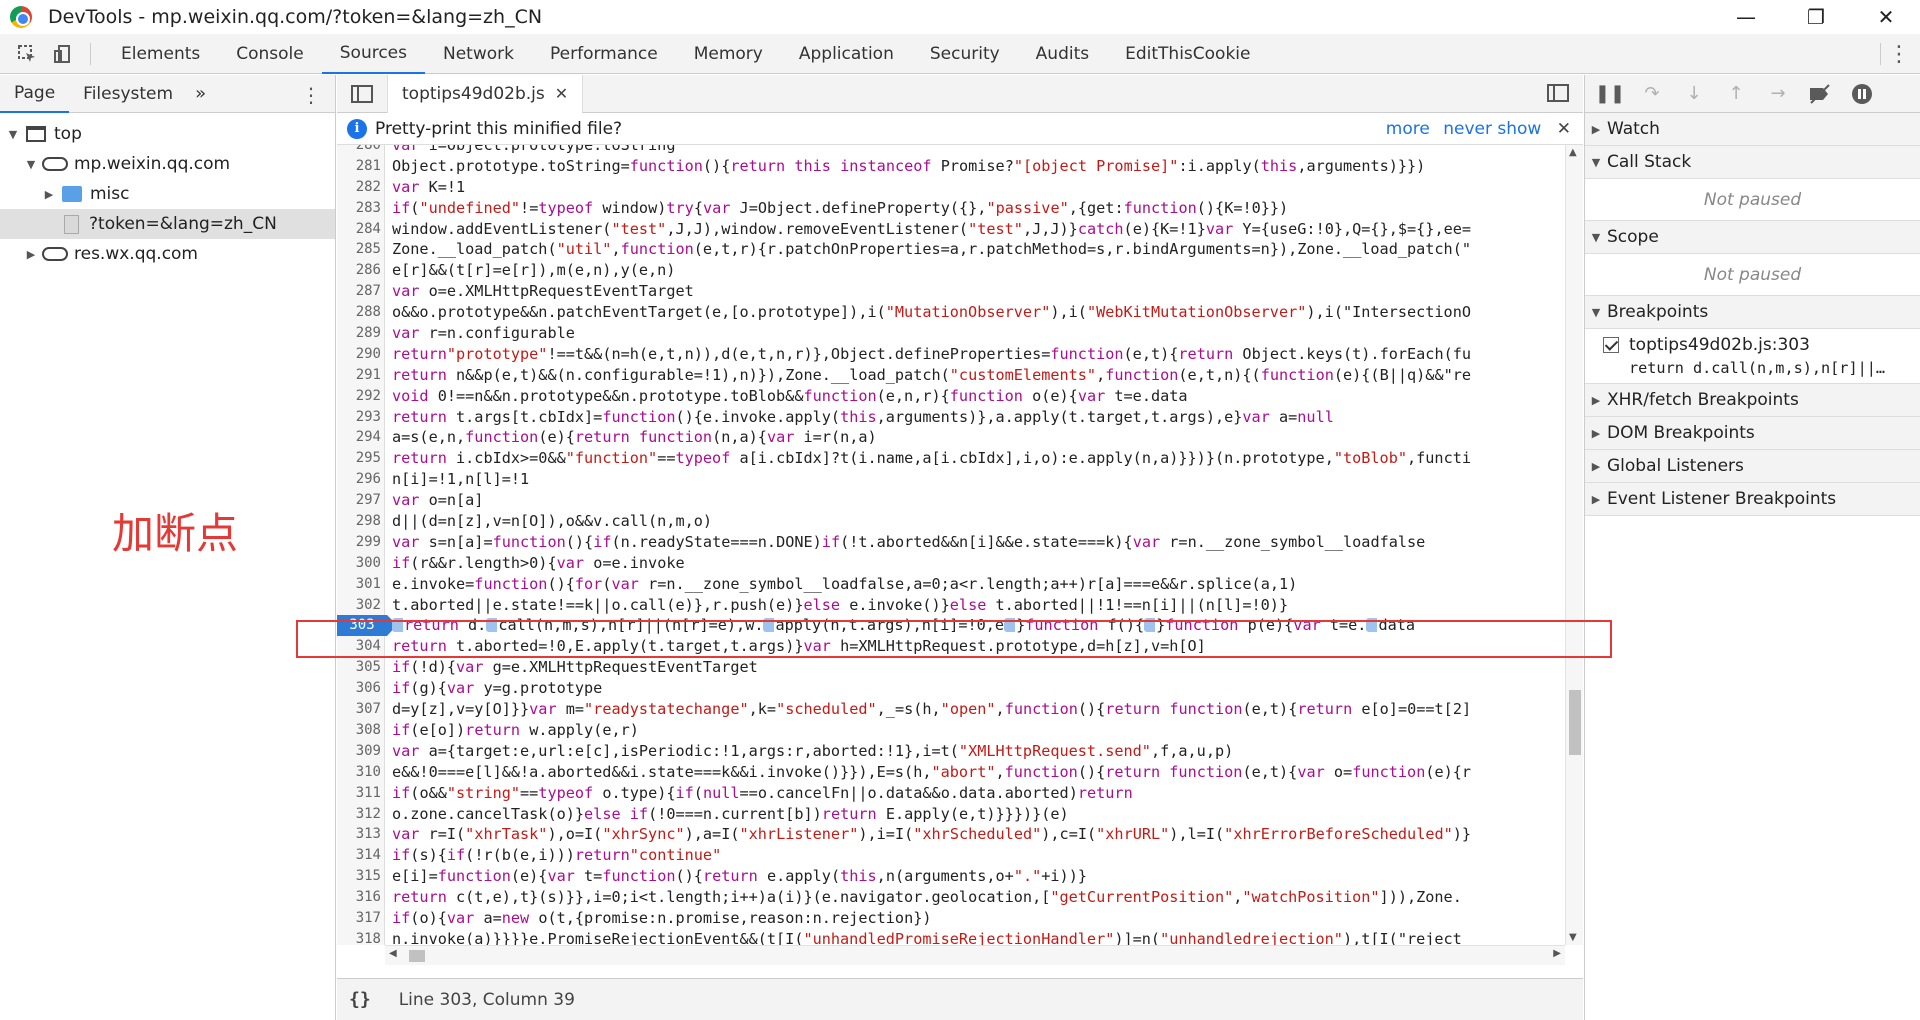 The height and width of the screenshot is (1020, 1920). Describe the element at coordinates (362, 93) in the screenshot. I see `toggle-navigator-icon` at that location.